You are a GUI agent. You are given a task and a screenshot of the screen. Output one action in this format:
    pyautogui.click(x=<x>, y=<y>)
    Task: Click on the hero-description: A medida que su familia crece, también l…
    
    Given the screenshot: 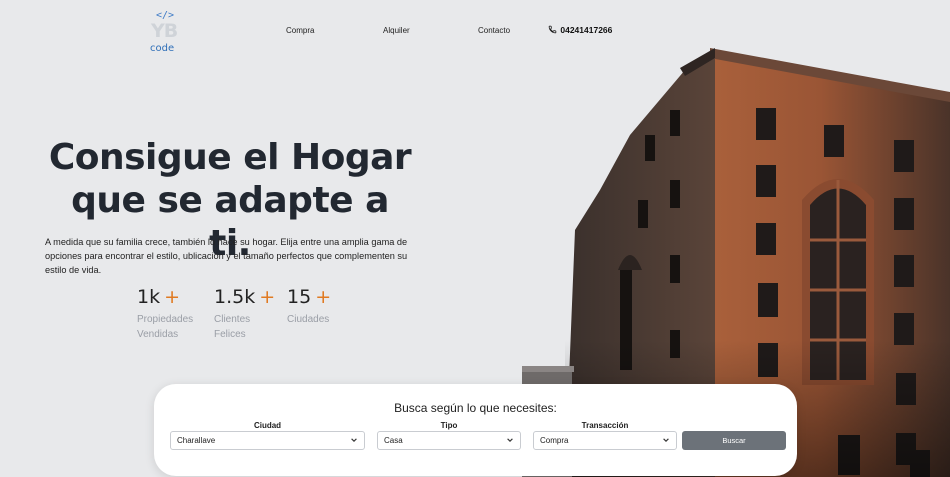 What is the action you would take?
    pyautogui.click(x=226, y=256)
    